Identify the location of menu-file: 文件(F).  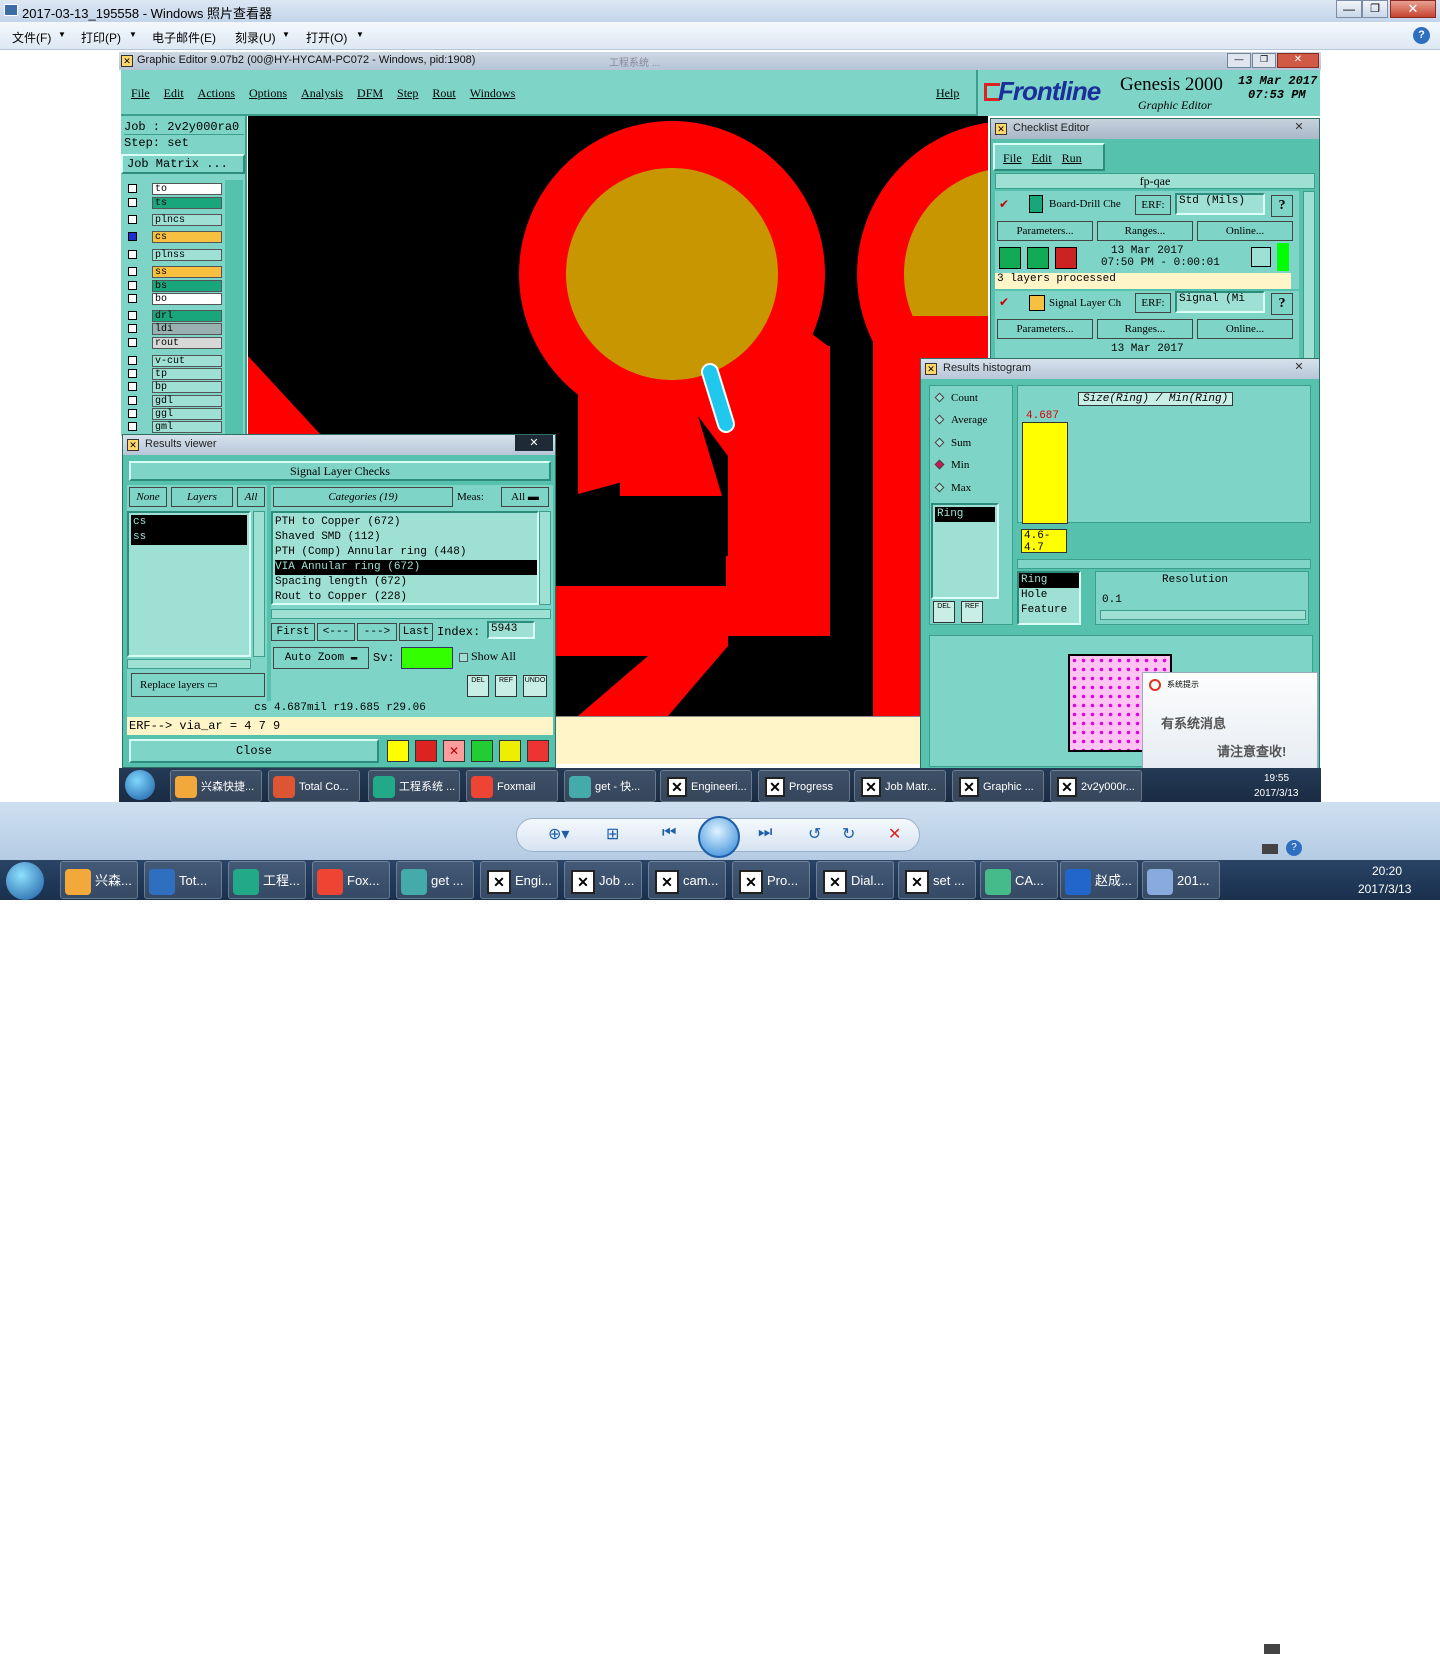
(31, 37).